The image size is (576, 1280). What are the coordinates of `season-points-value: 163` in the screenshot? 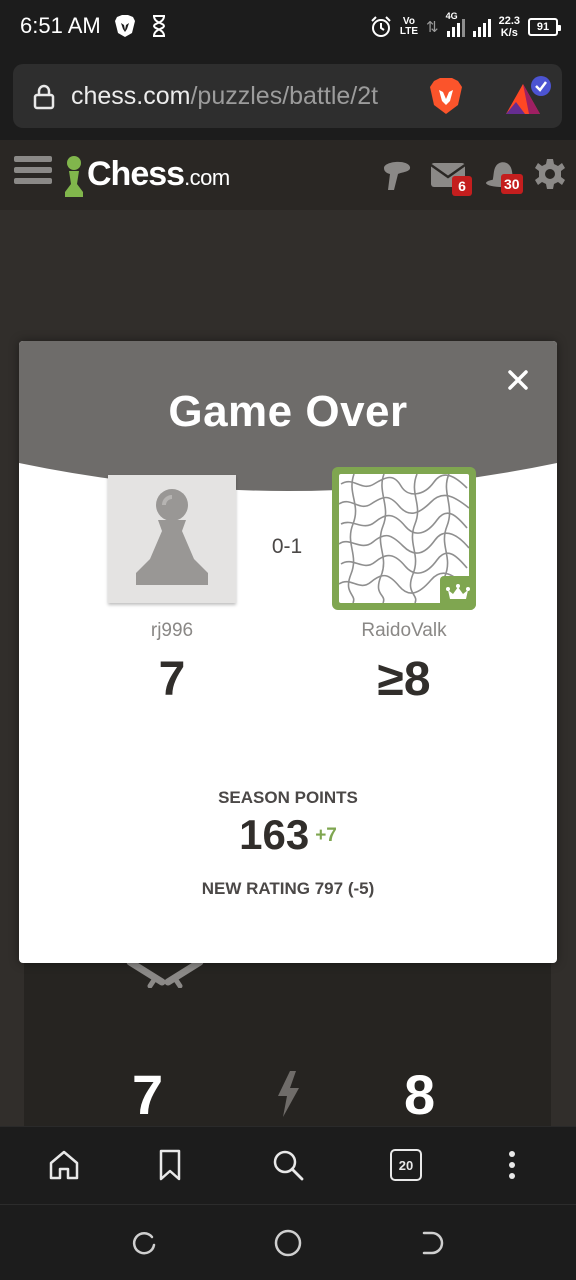 It's located at (274, 834).